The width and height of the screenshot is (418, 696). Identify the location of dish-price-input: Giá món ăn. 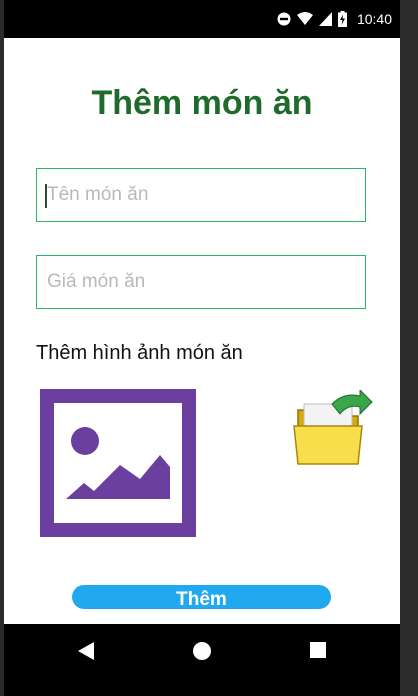
(201, 282).